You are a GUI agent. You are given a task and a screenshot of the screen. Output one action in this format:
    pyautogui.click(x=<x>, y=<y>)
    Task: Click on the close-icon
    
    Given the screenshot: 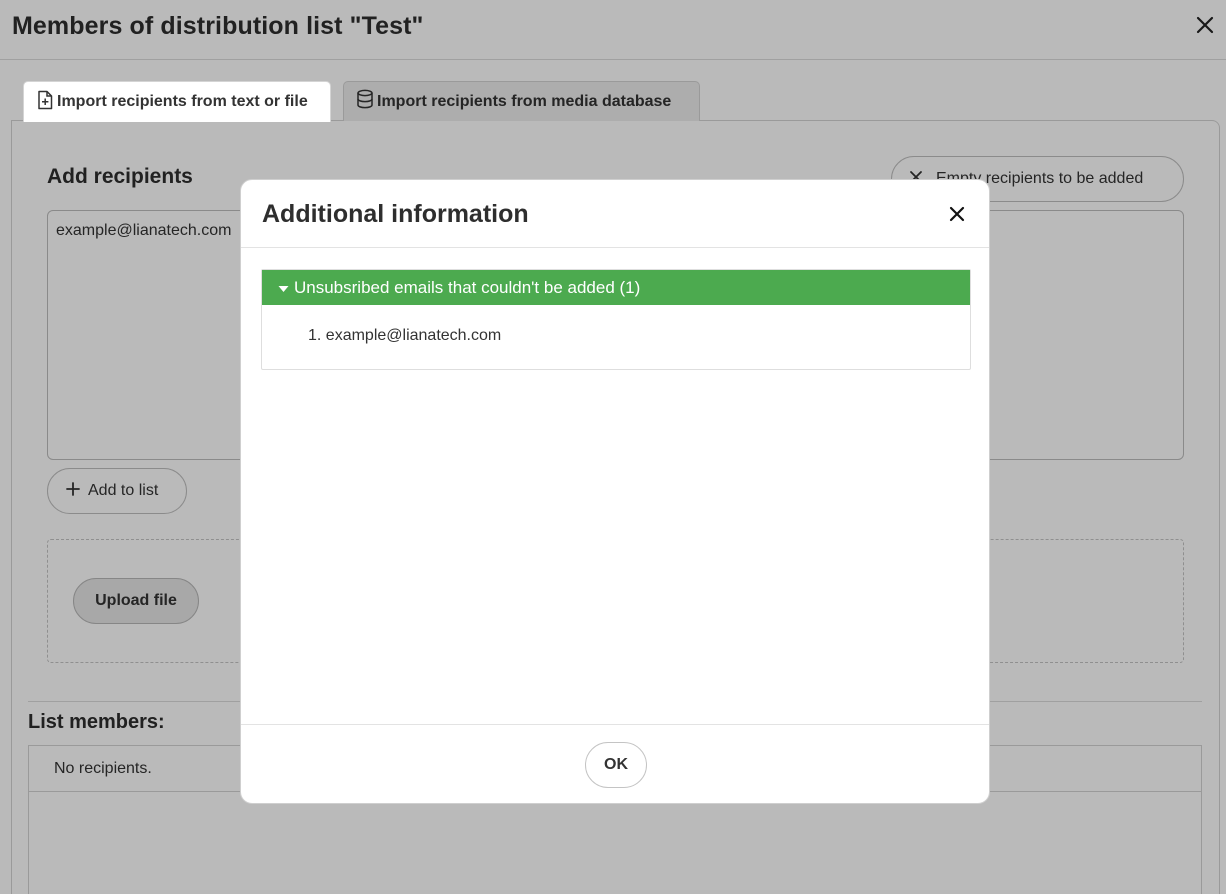 What is the action you would take?
    pyautogui.click(x=957, y=214)
    